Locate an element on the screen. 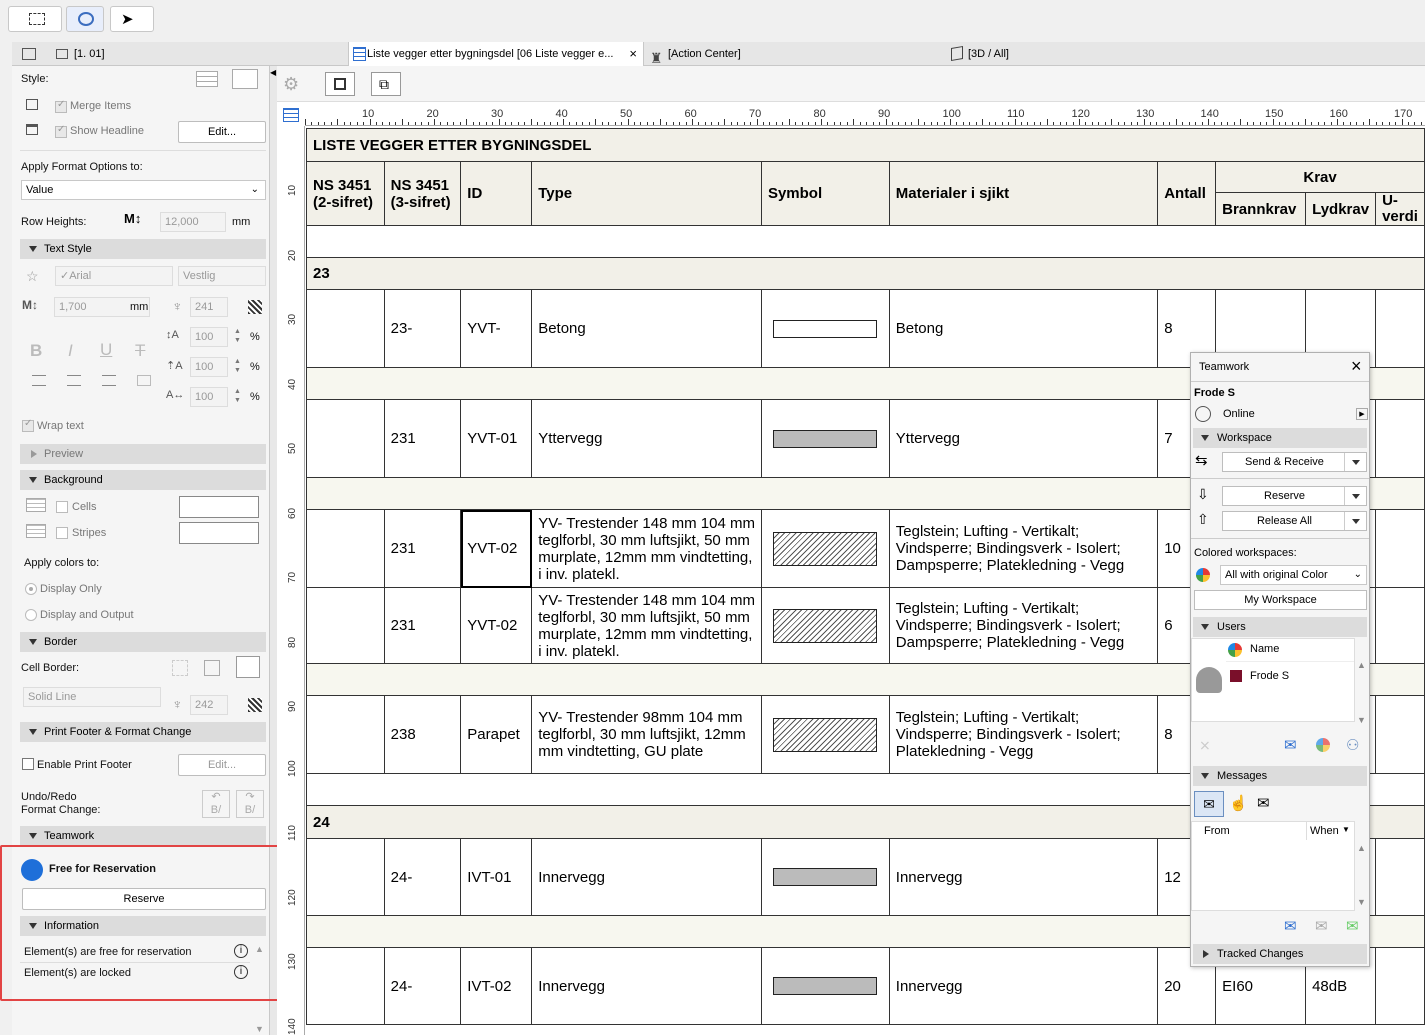  align-left-icon is located at coordinates (39, 380).